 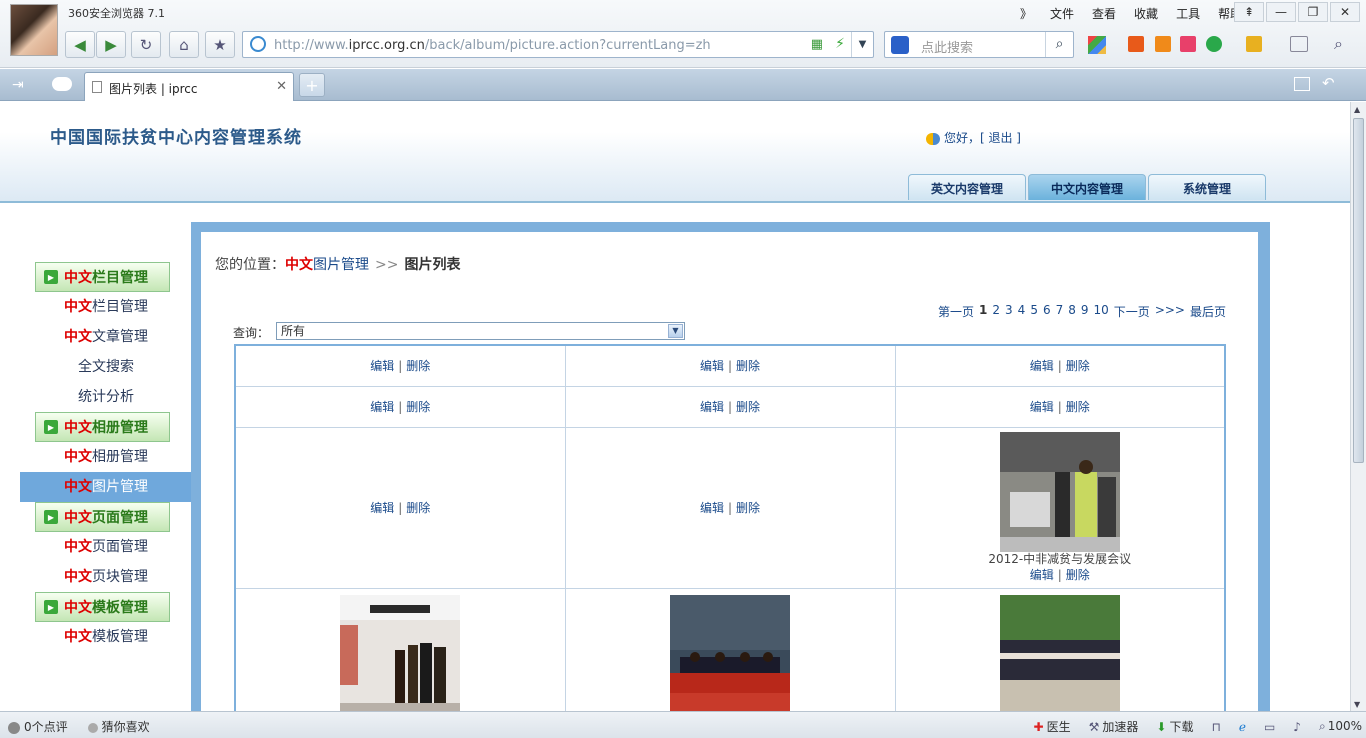 What do you see at coordinates (967, 187) in the screenshot?
I see `tab-english-content: 英文内容管理` at bounding box center [967, 187].